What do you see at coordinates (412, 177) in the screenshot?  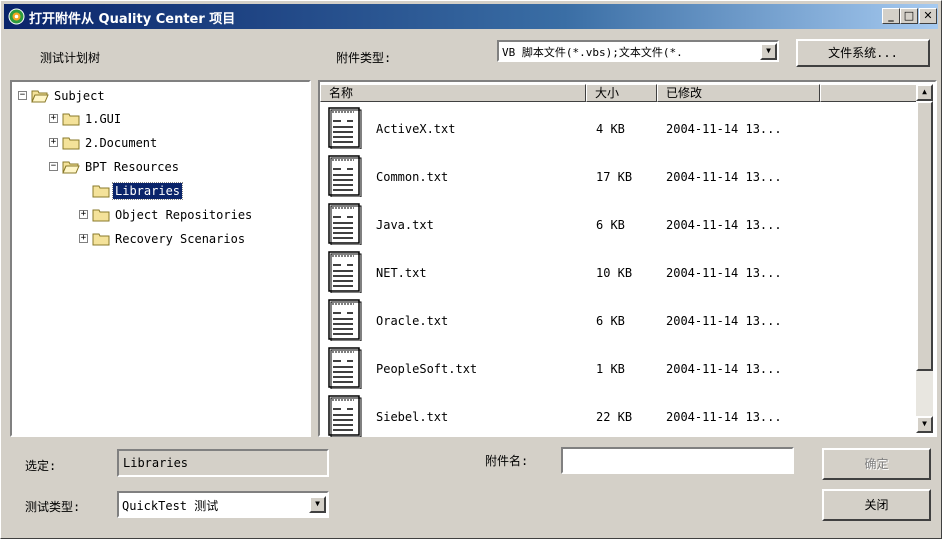 I see `file-name: Common.txt` at bounding box center [412, 177].